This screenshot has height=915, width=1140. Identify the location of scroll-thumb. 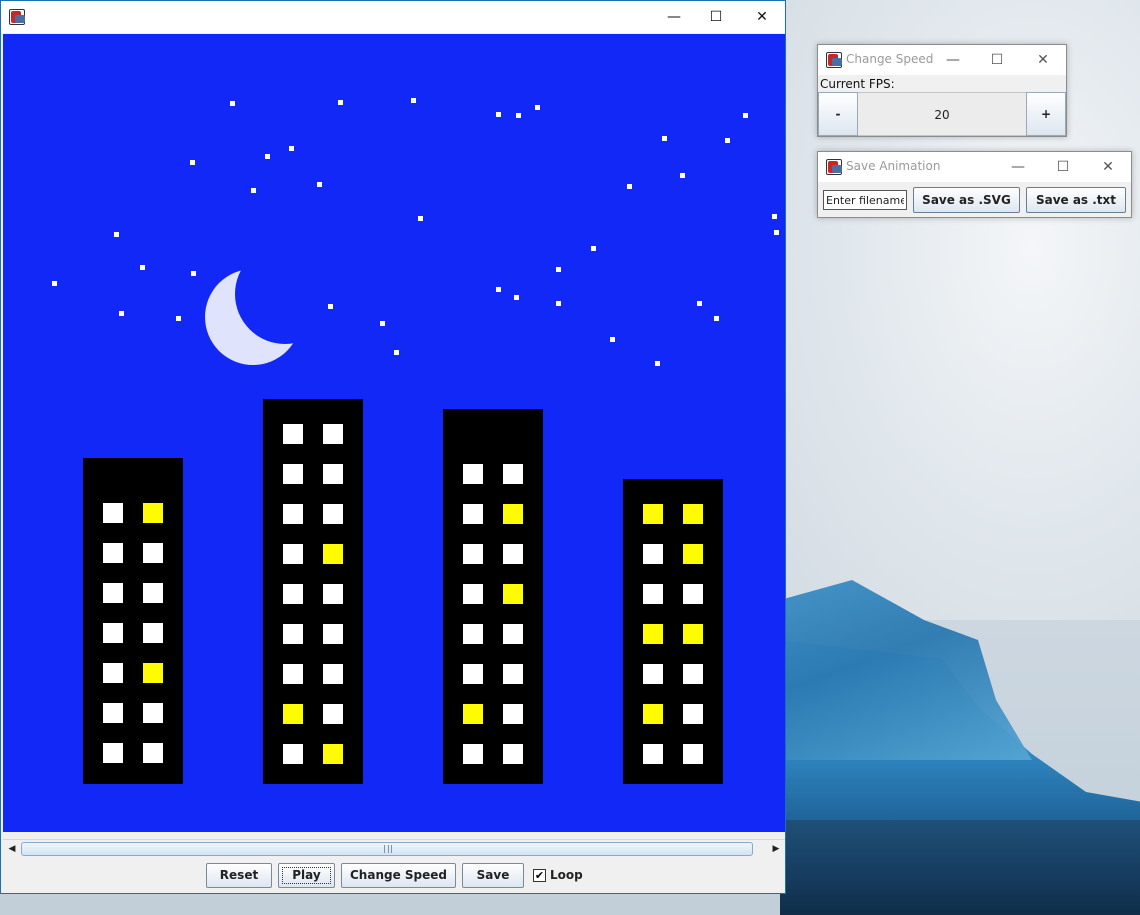
(387, 849).